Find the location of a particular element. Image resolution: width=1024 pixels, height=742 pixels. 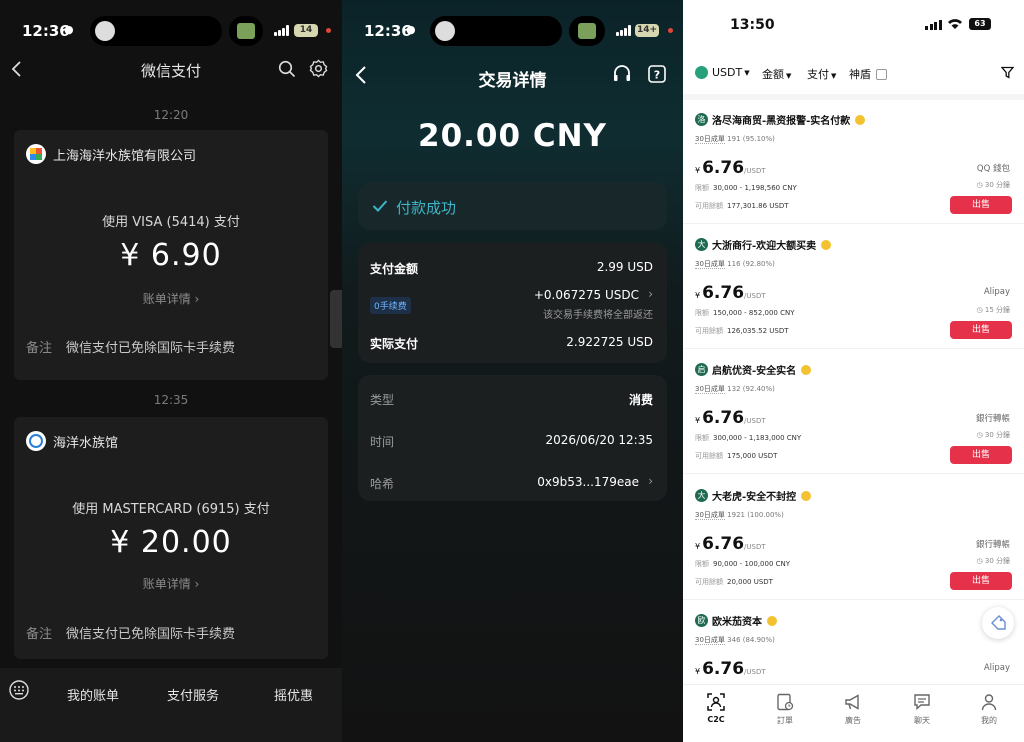

filter-bar: USDT ▼ 金额 ▼ 支付 ▼ 神盾 is located at coordinates (854, 74).